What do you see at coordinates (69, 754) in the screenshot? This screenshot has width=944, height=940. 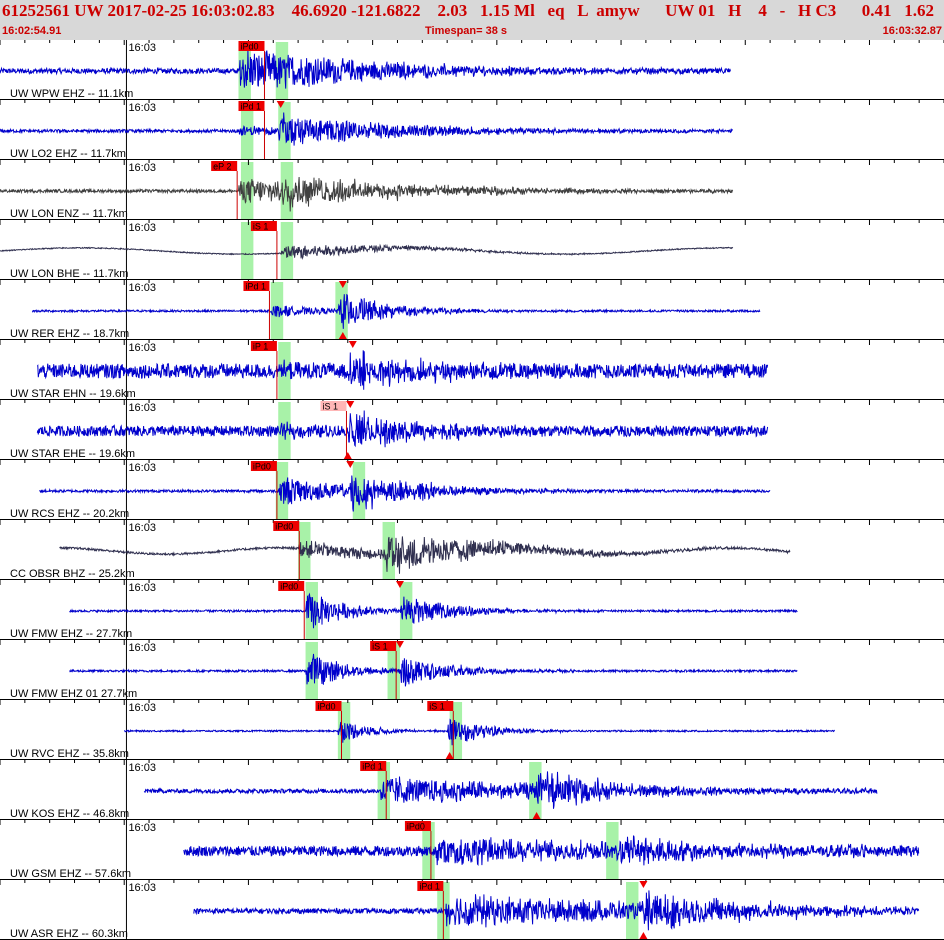 I see `station-label: UW RVC EHZ -- 35.8km` at bounding box center [69, 754].